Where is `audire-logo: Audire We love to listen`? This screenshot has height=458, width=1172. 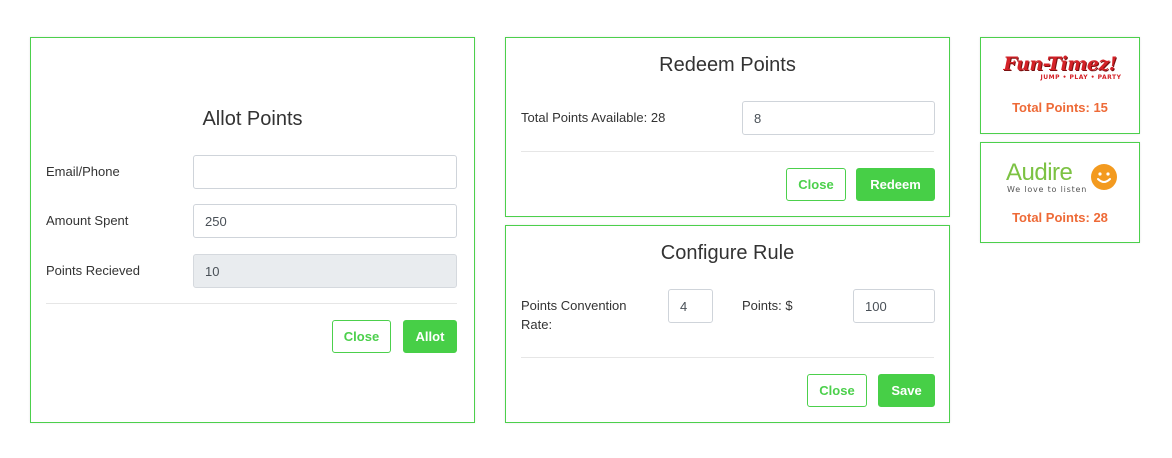
audire-logo: Audire We love to listen is located at coordinates (1063, 180).